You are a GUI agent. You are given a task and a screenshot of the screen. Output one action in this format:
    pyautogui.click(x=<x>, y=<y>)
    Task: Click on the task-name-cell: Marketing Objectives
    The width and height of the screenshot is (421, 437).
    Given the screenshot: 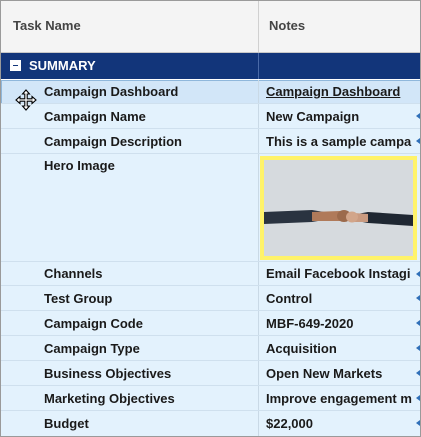 What is the action you would take?
    pyautogui.click(x=130, y=398)
    